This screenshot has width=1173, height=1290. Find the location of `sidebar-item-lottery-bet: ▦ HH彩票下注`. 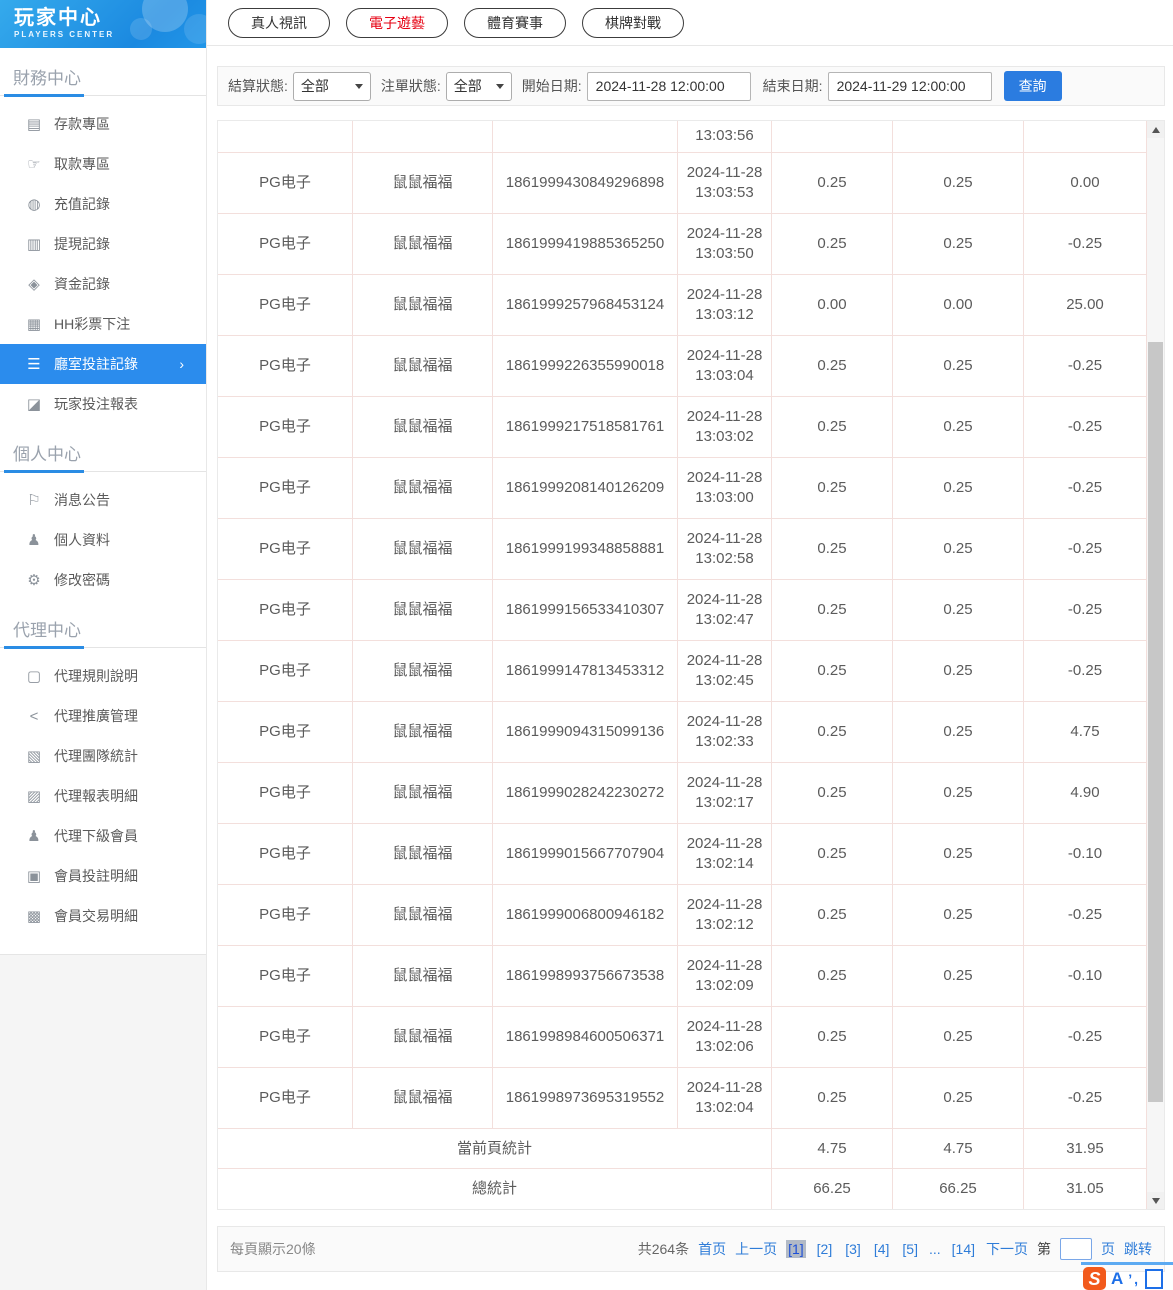

sidebar-item-lottery-bet: ▦ HH彩票下注 is located at coordinates (103, 324).